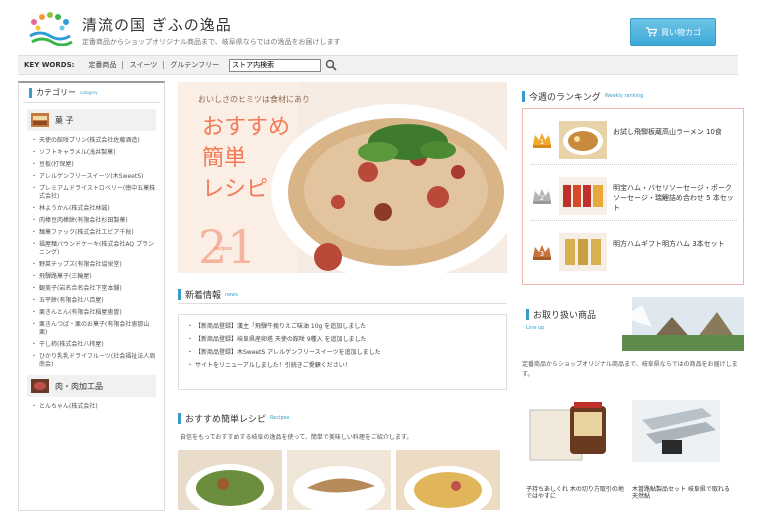 This screenshot has height=511, width=768. Describe the element at coordinates (331, 65) in the screenshot. I see `search-icon` at that location.